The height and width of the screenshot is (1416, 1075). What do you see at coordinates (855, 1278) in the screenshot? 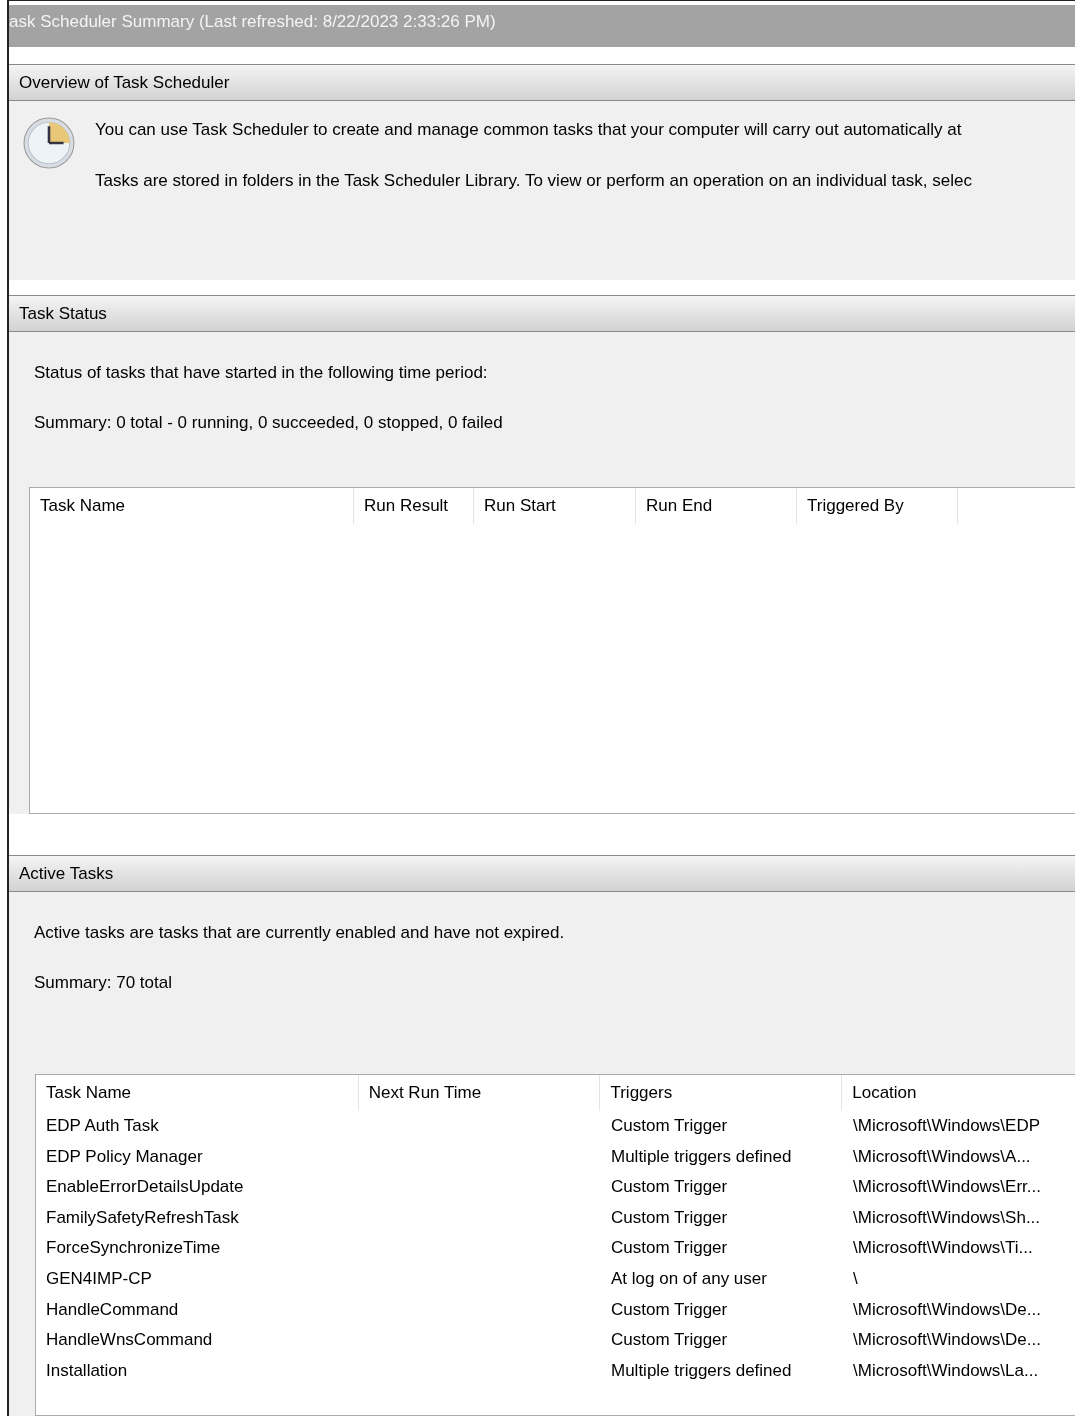
I see `table-cell-text: \` at bounding box center [855, 1278].